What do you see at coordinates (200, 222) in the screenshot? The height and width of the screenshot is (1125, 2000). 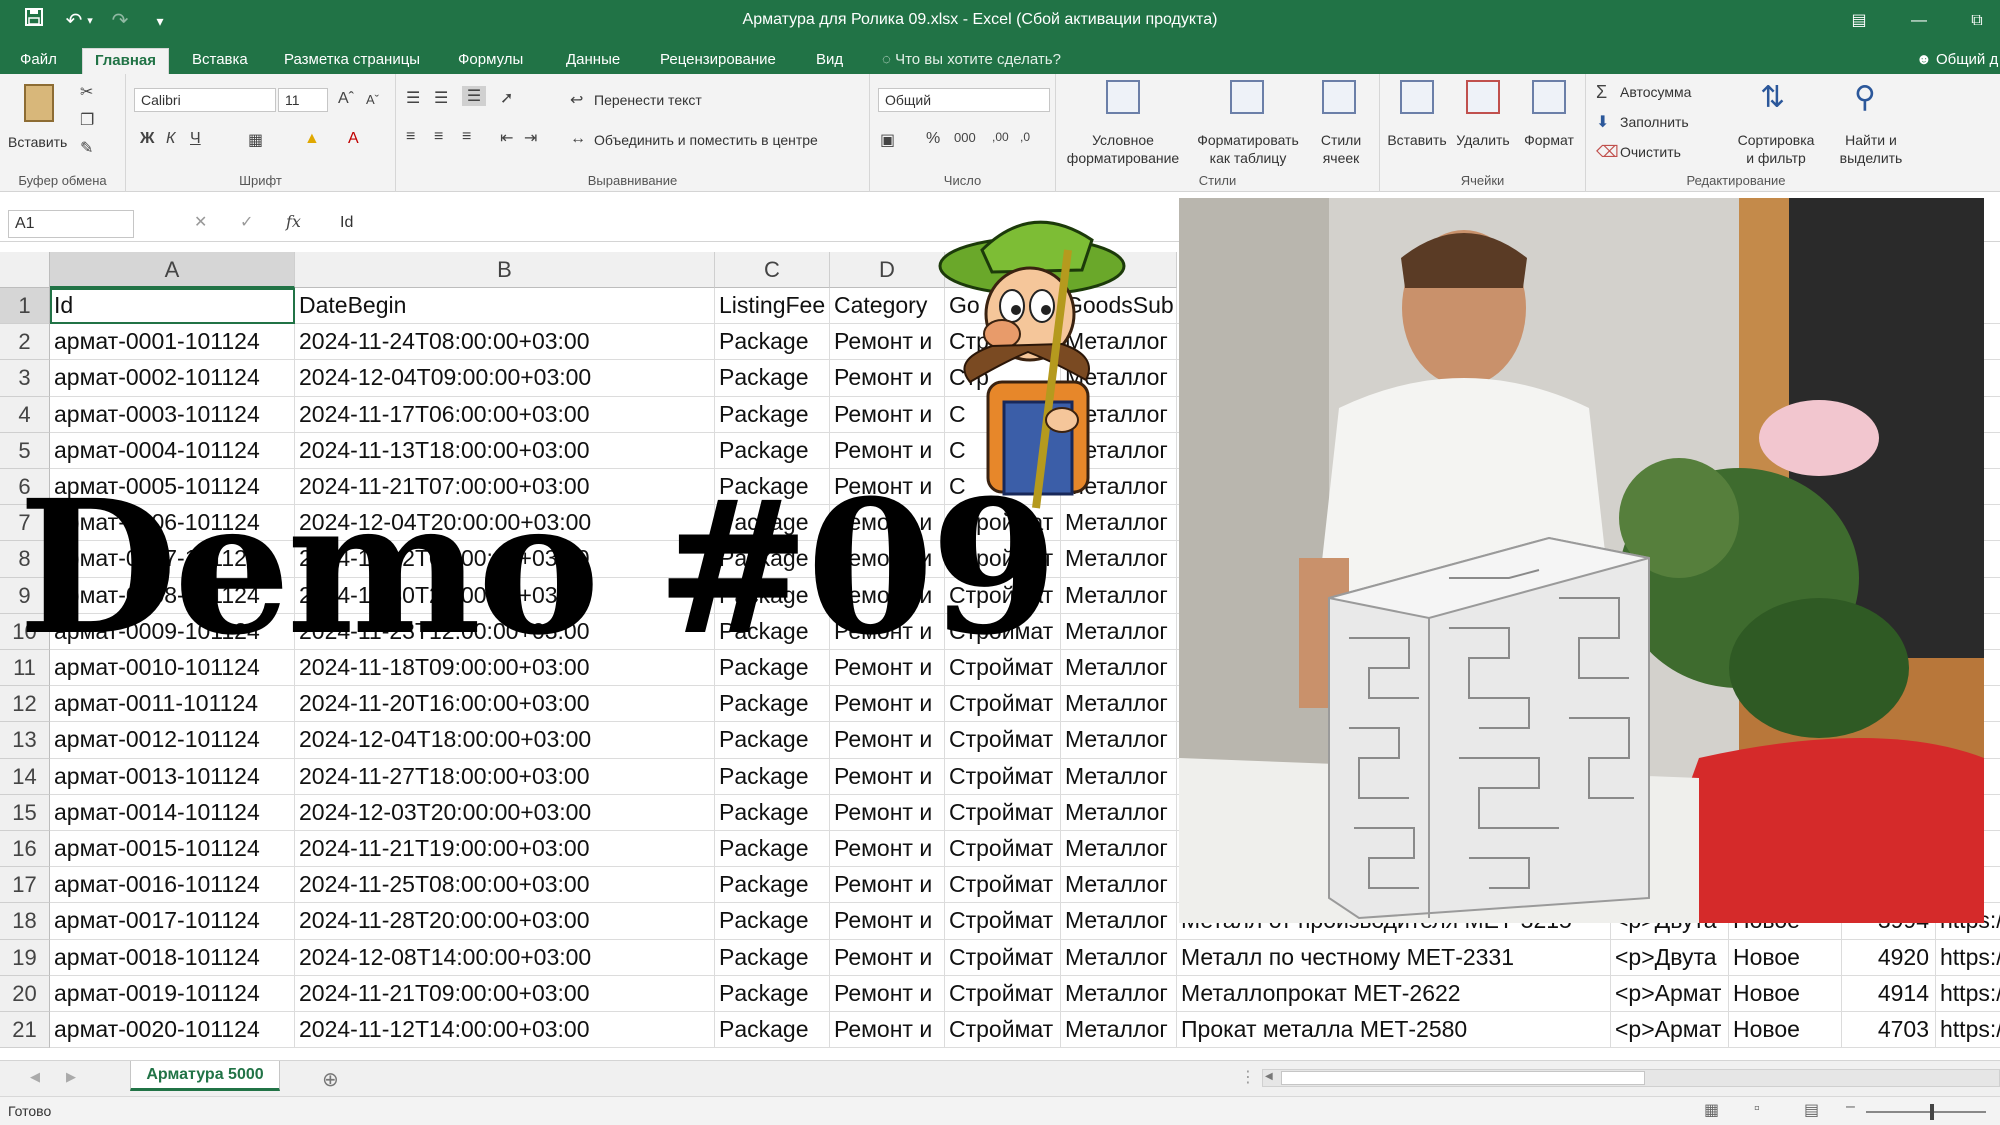 I see `cancel-icon: ✕` at bounding box center [200, 222].